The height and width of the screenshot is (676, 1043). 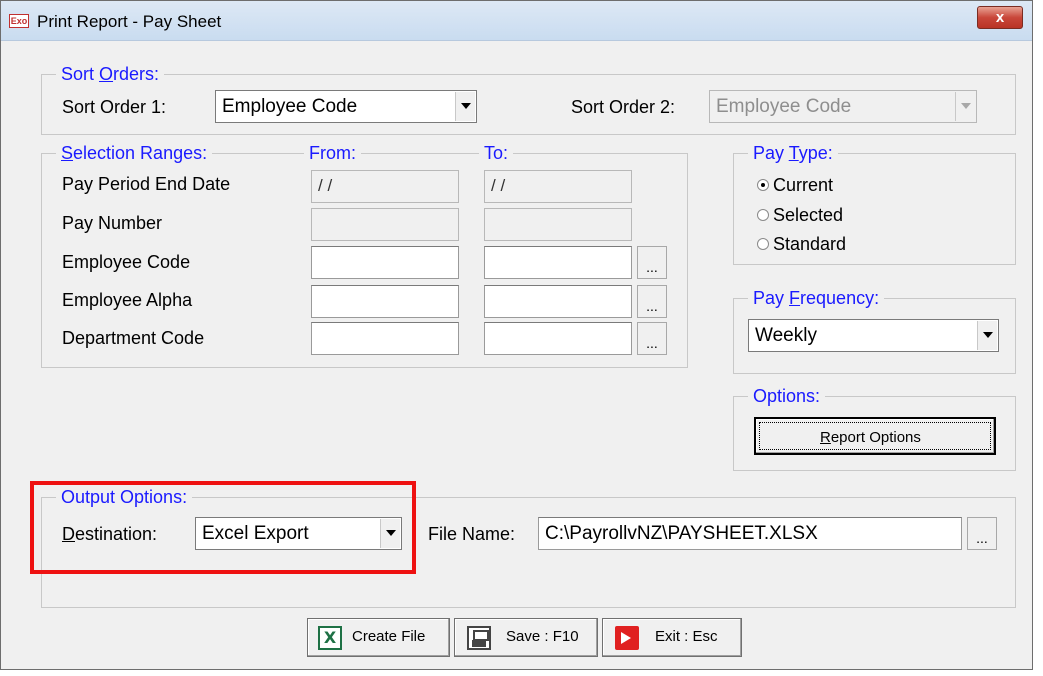 I want to click on pay-type-standard-label: Standard, so click(x=810, y=244).